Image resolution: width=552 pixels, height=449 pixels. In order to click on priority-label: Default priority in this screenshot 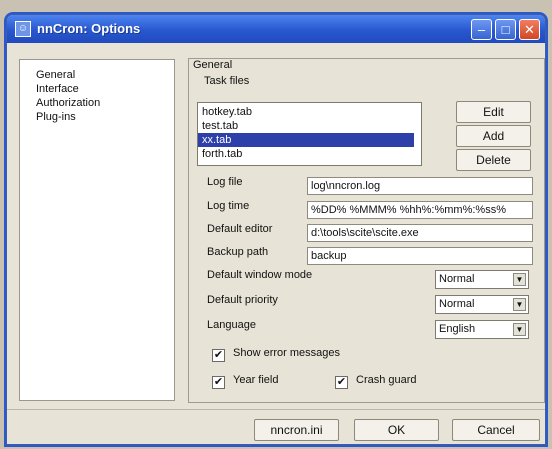, I will do `click(242, 300)`.